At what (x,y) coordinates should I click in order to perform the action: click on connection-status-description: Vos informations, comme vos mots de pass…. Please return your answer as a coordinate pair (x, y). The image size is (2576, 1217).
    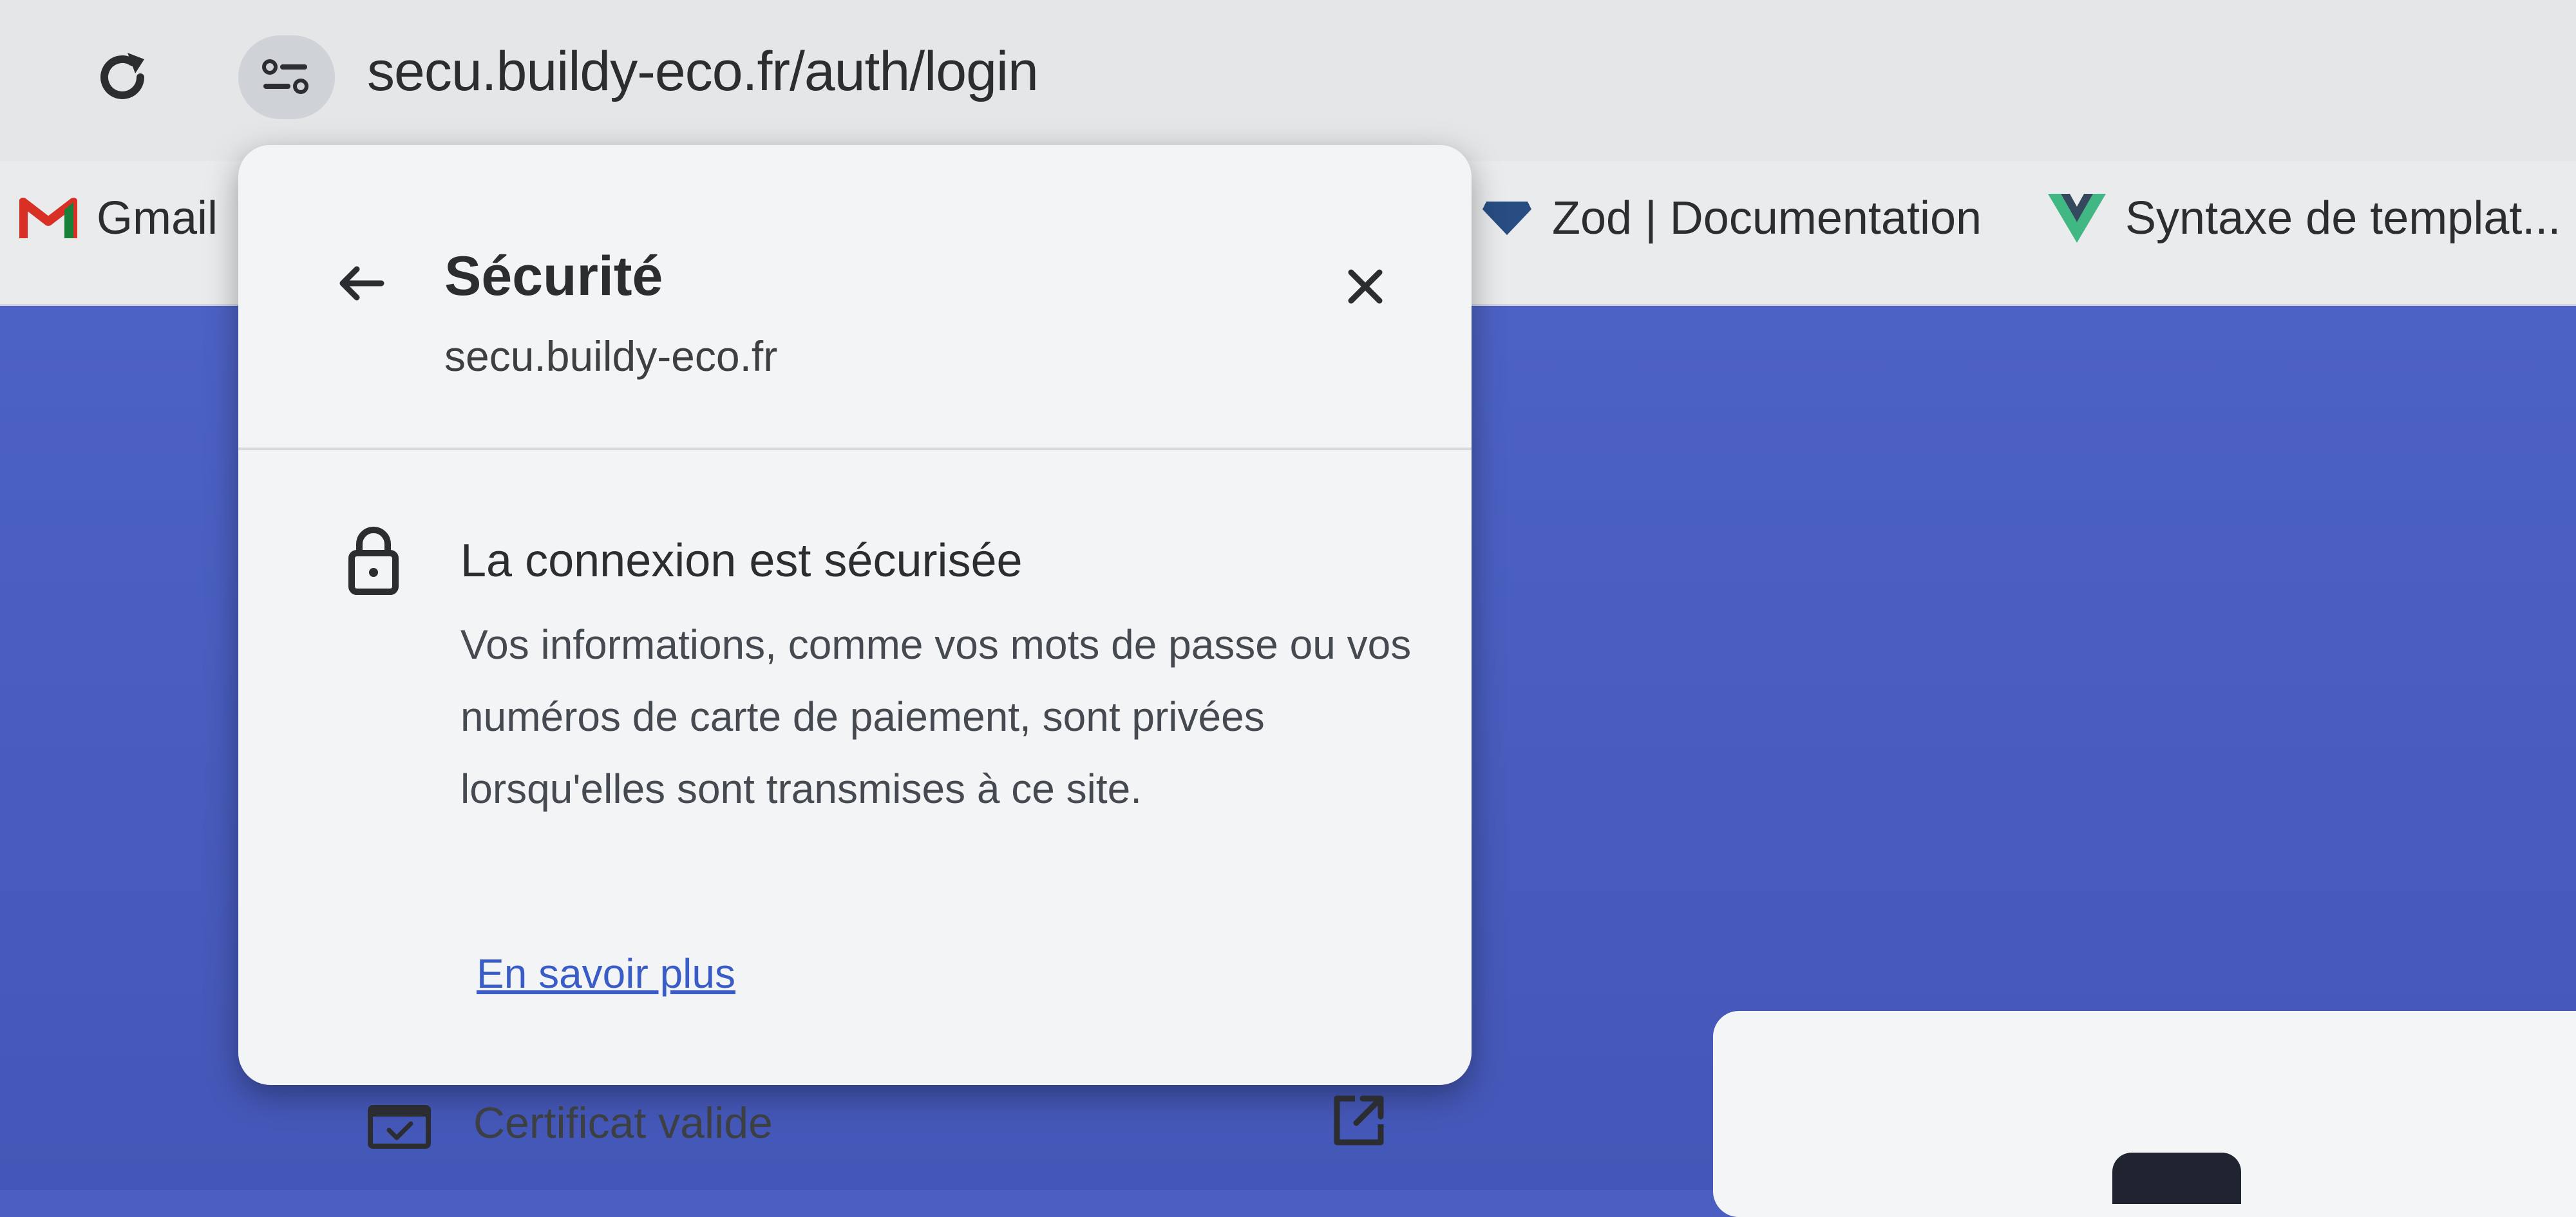
    Looking at the image, I should click on (936, 716).